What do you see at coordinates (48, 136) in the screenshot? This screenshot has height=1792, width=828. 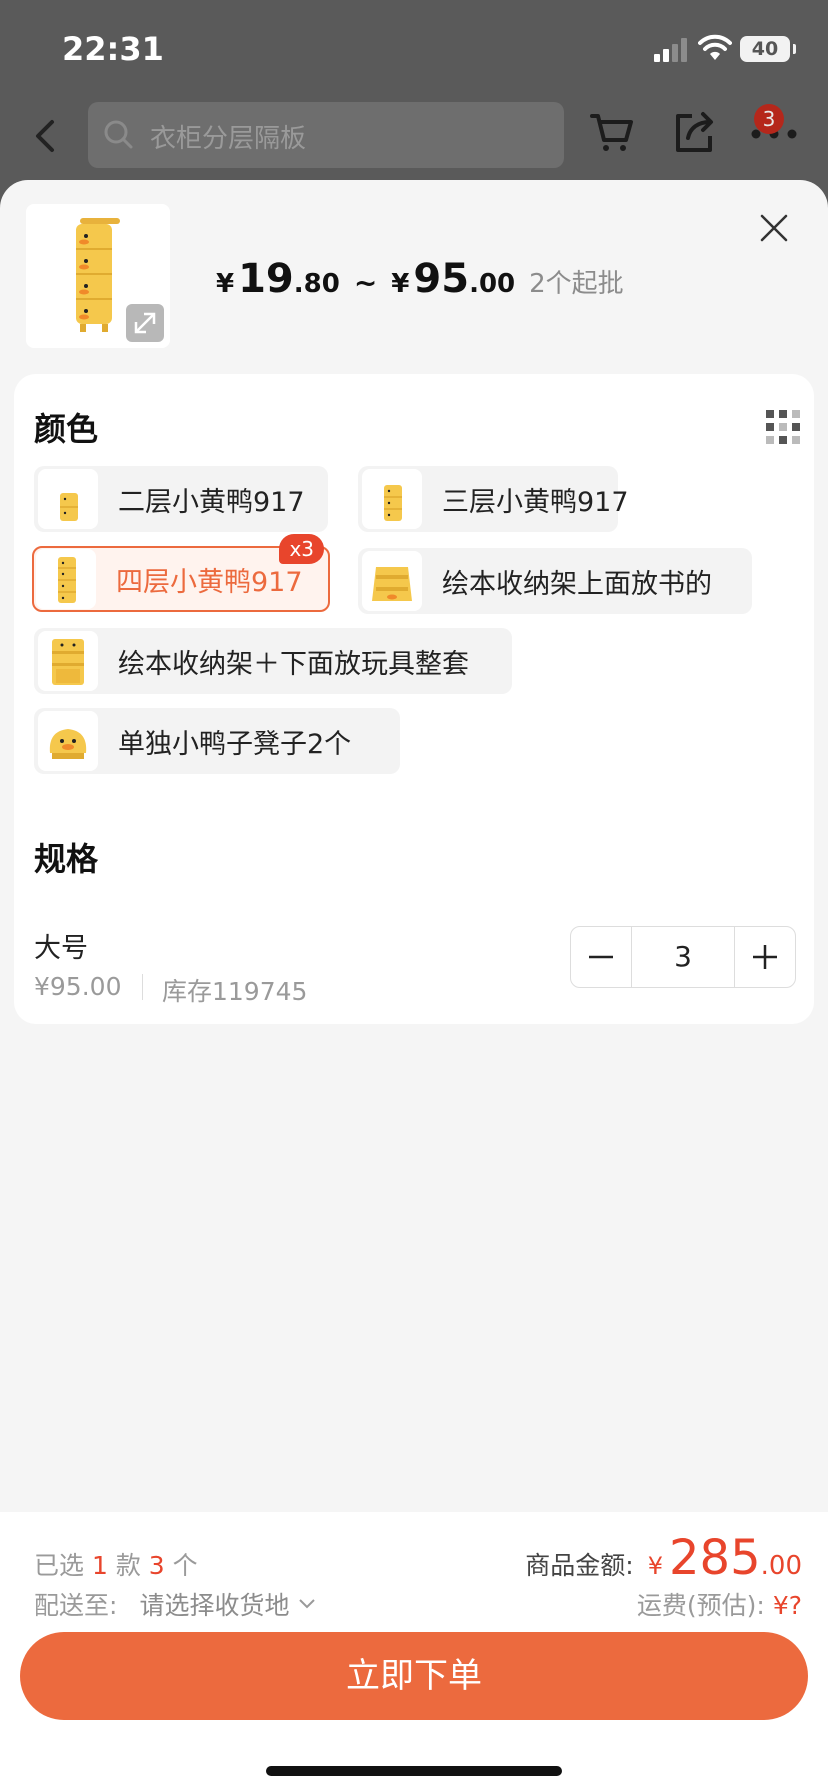 I see `back-icon` at bounding box center [48, 136].